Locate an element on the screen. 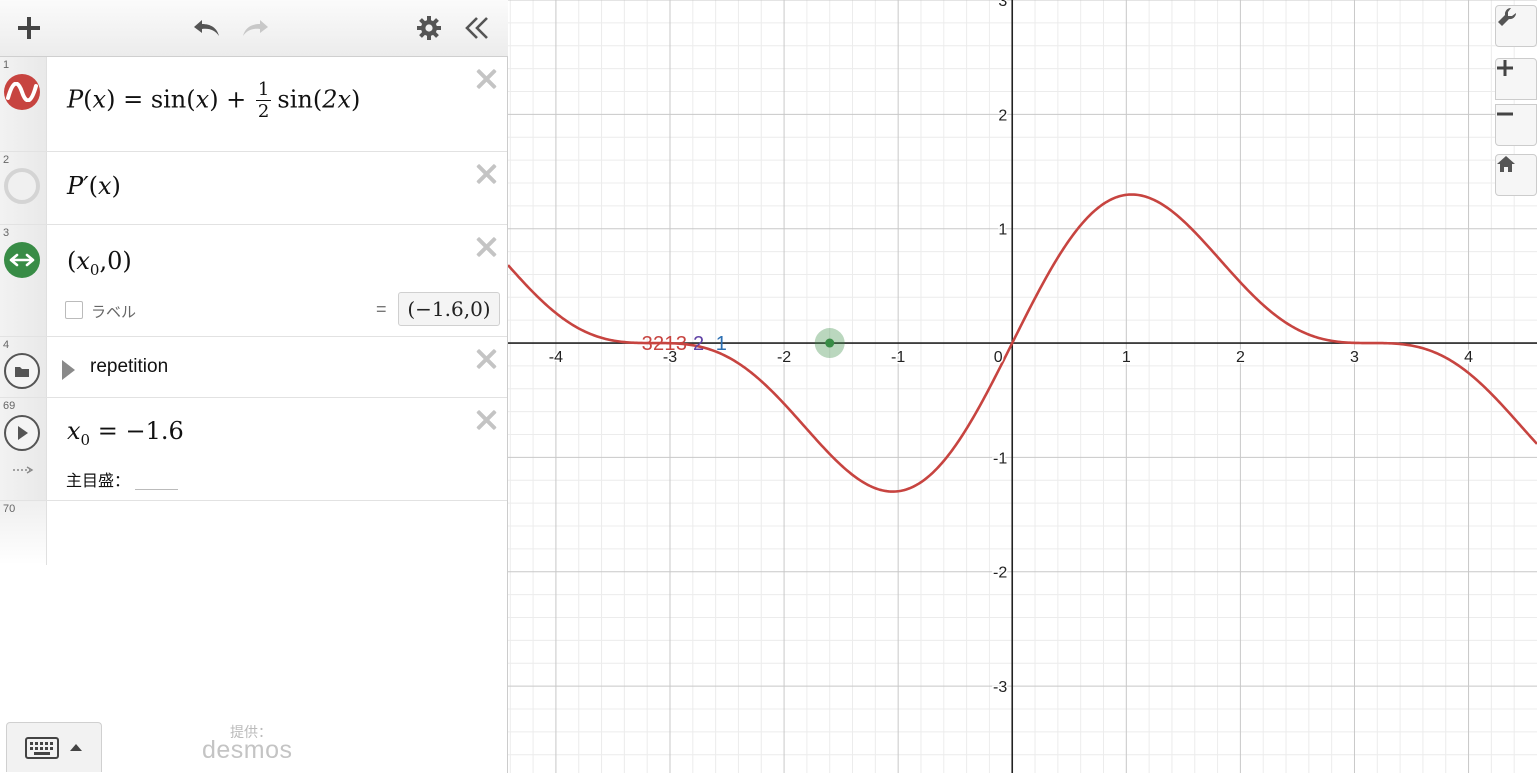 This screenshot has width=1537, height=773. redo-button is located at coordinates (255, 28).